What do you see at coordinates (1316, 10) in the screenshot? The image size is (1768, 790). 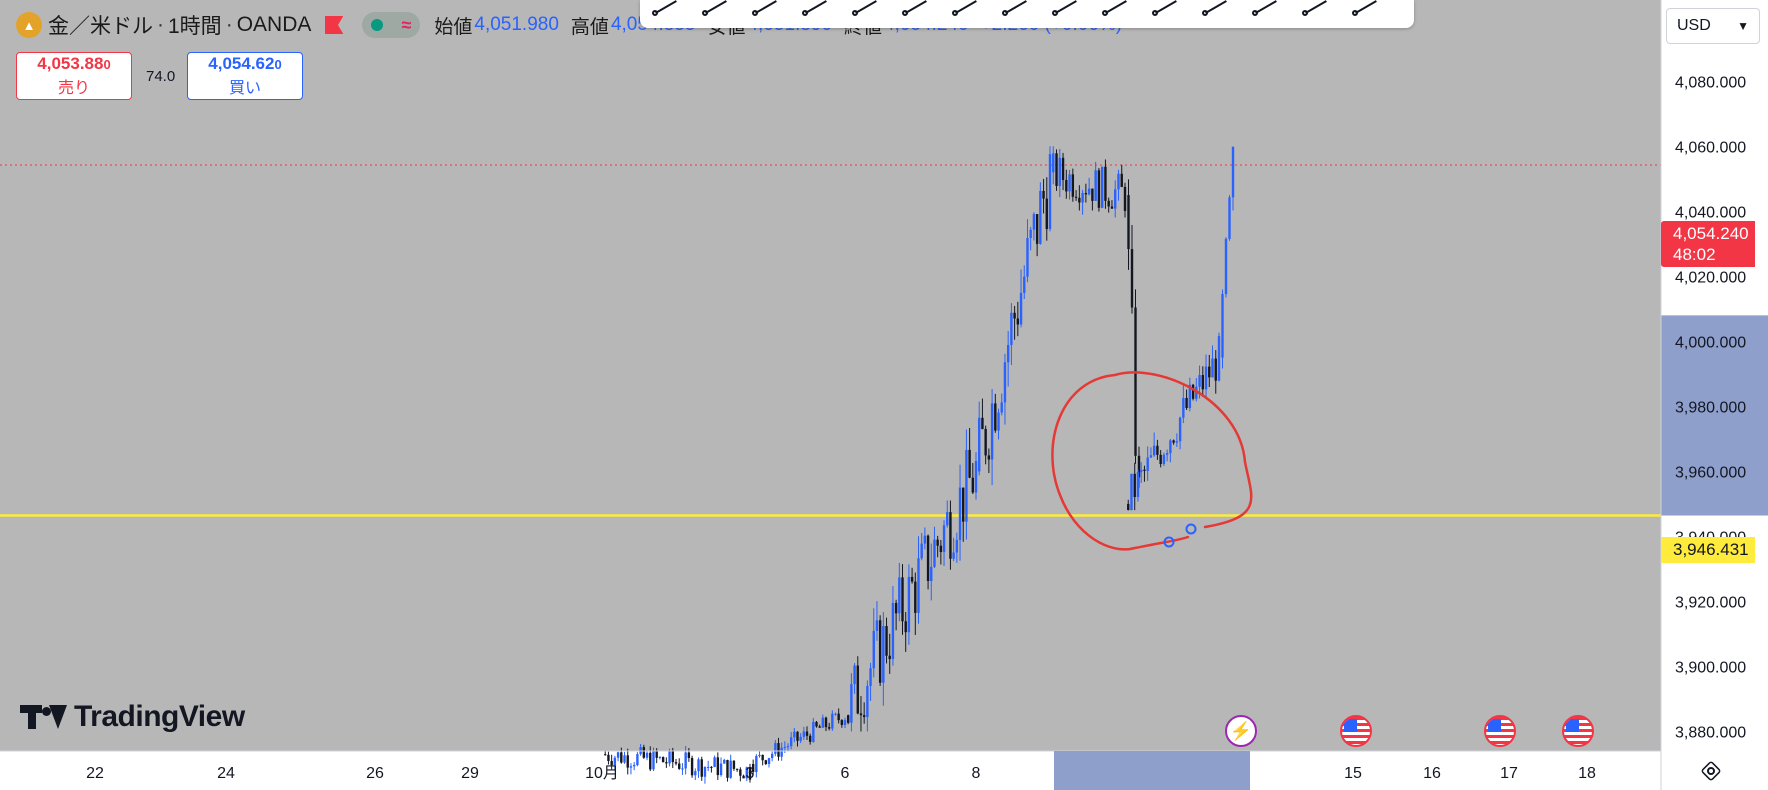 I see `path-icon` at bounding box center [1316, 10].